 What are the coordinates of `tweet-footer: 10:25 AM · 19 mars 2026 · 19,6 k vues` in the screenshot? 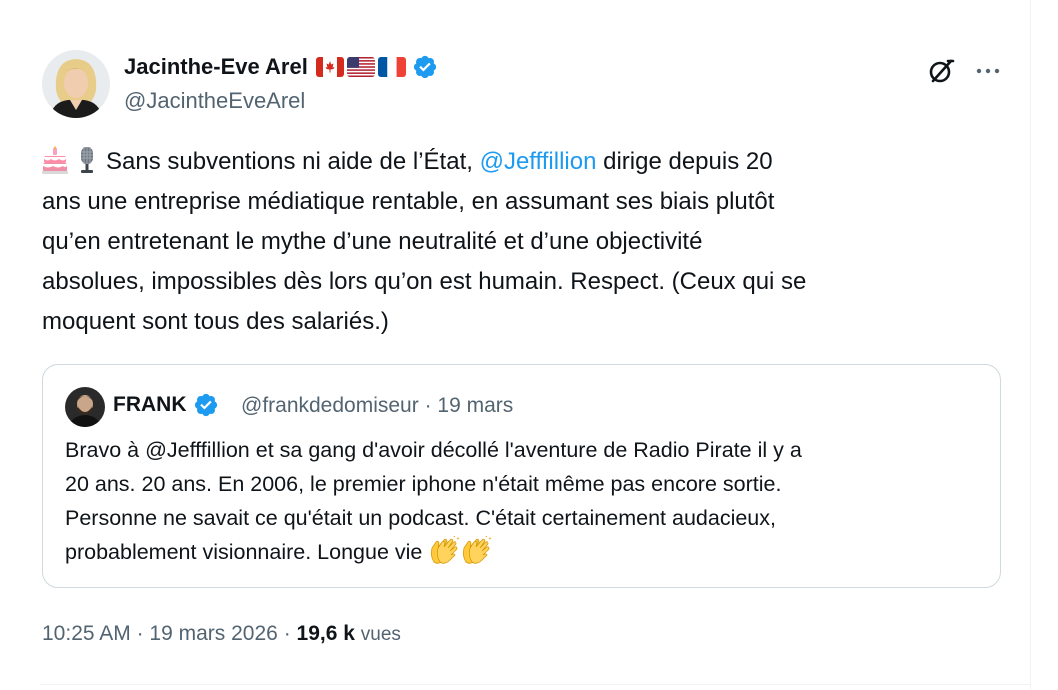 It's located at (221, 634).